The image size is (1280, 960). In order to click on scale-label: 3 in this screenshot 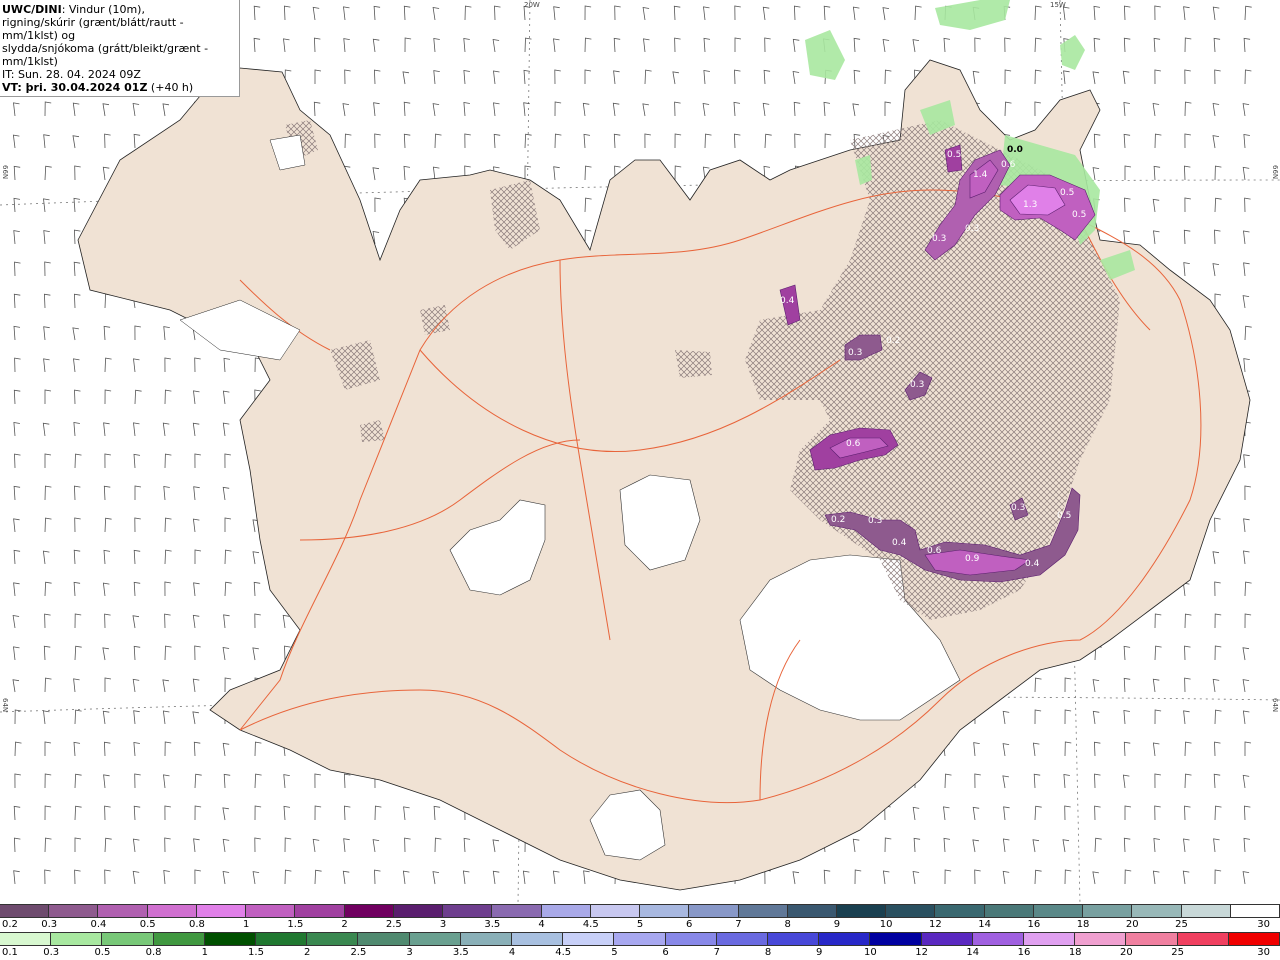, I will do `click(443, 924)`.